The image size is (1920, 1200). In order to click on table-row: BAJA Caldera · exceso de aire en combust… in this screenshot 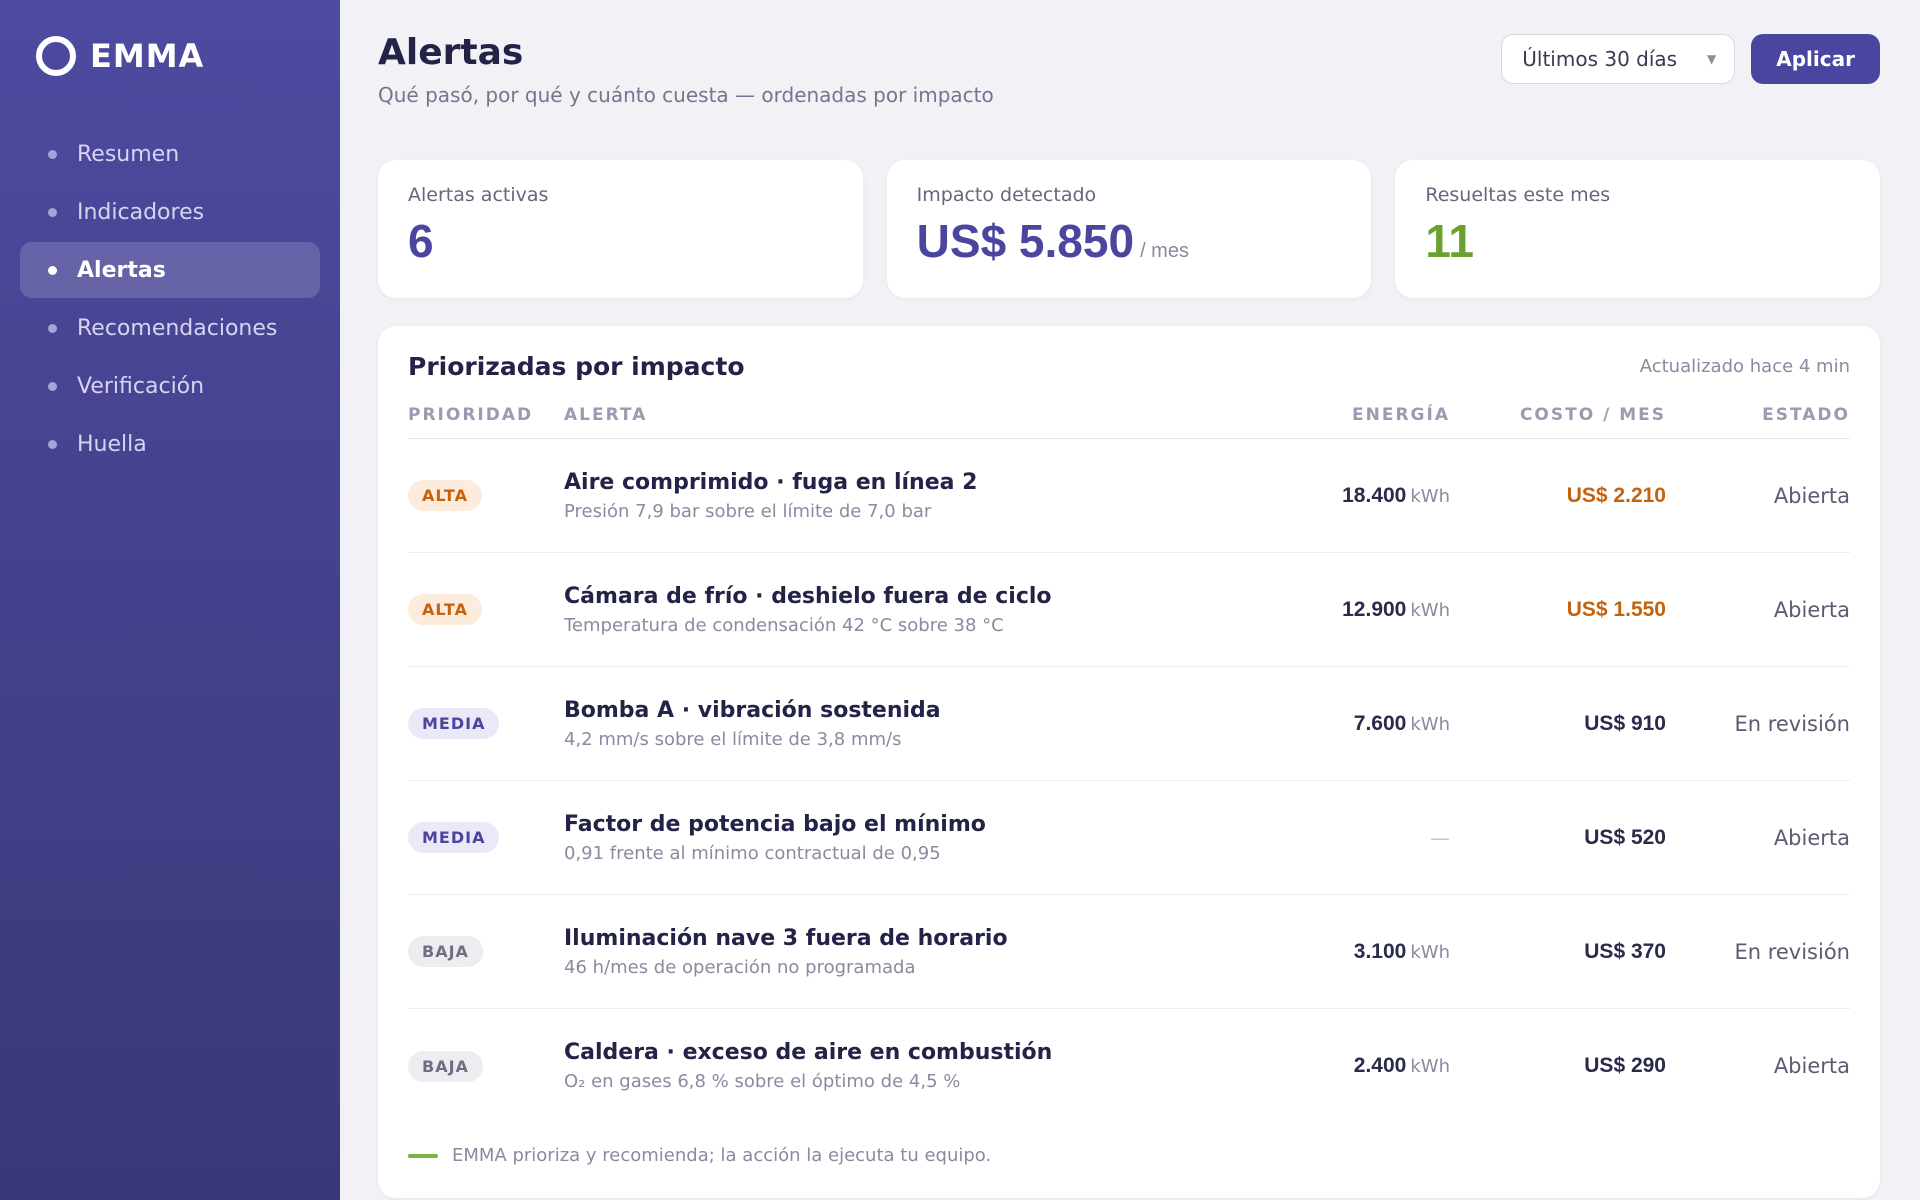, I will do `click(1129, 1066)`.